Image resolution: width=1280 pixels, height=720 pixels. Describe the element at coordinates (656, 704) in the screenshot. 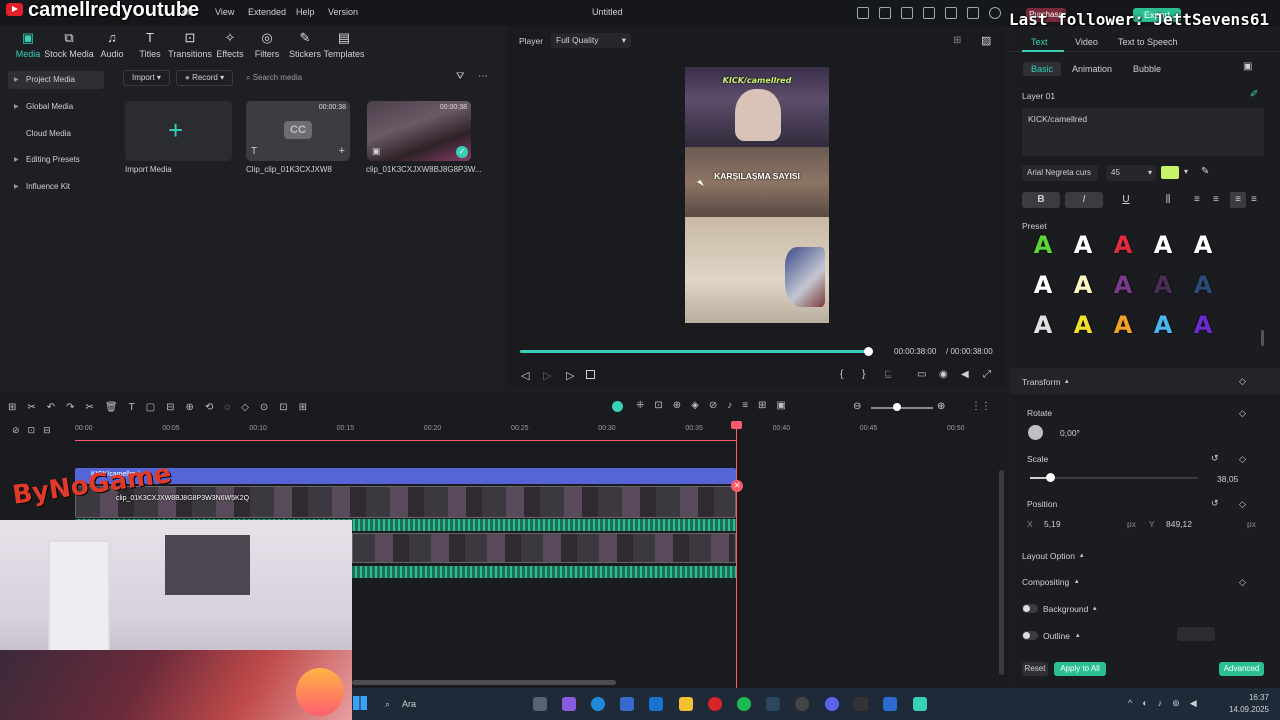

I see `outlook-icon` at that location.